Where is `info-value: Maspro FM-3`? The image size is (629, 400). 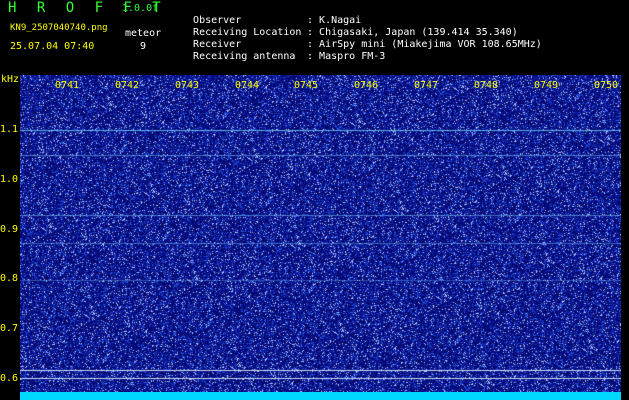 info-value: Maspro FM-3 is located at coordinates (352, 56).